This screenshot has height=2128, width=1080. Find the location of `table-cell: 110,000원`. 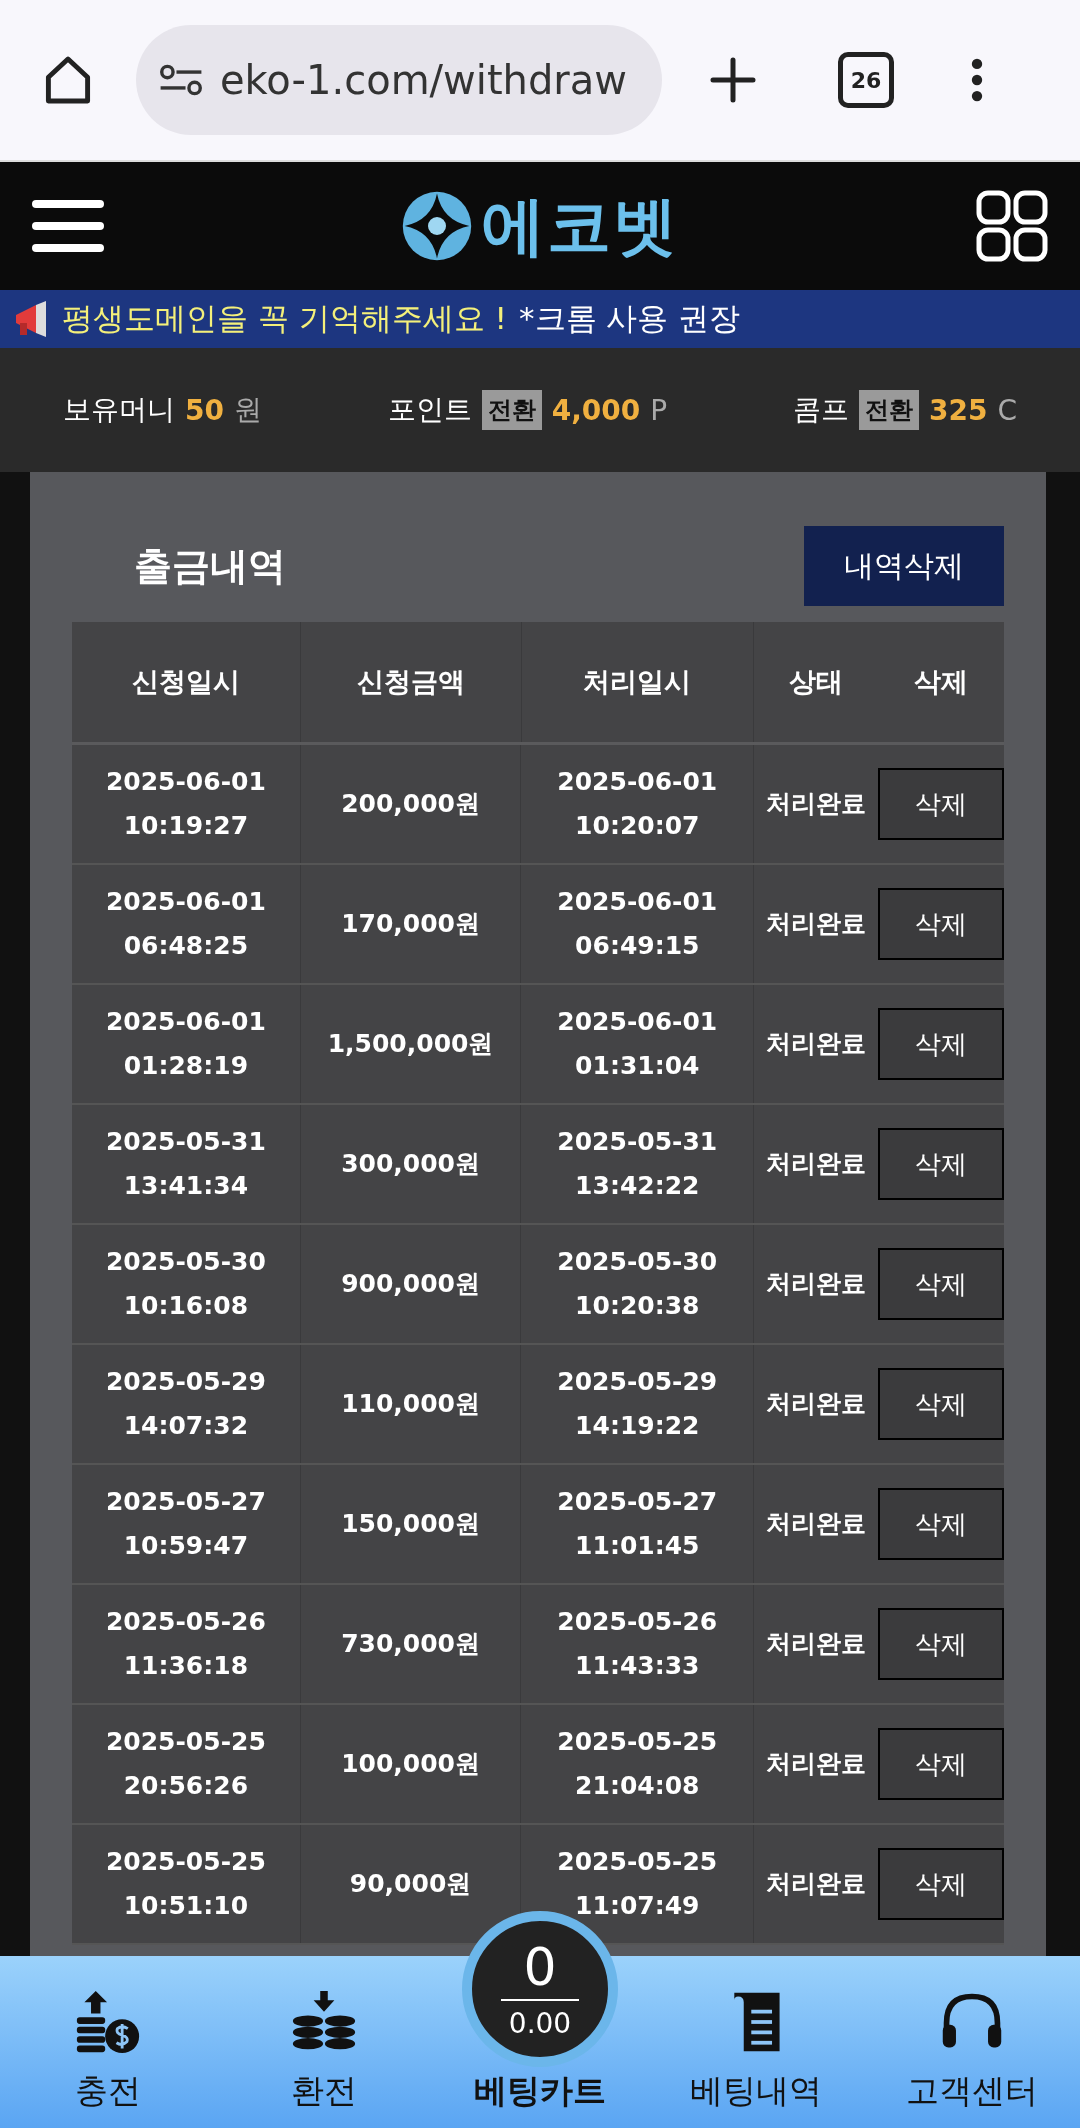

table-cell: 110,000원 is located at coordinates (411, 1404).